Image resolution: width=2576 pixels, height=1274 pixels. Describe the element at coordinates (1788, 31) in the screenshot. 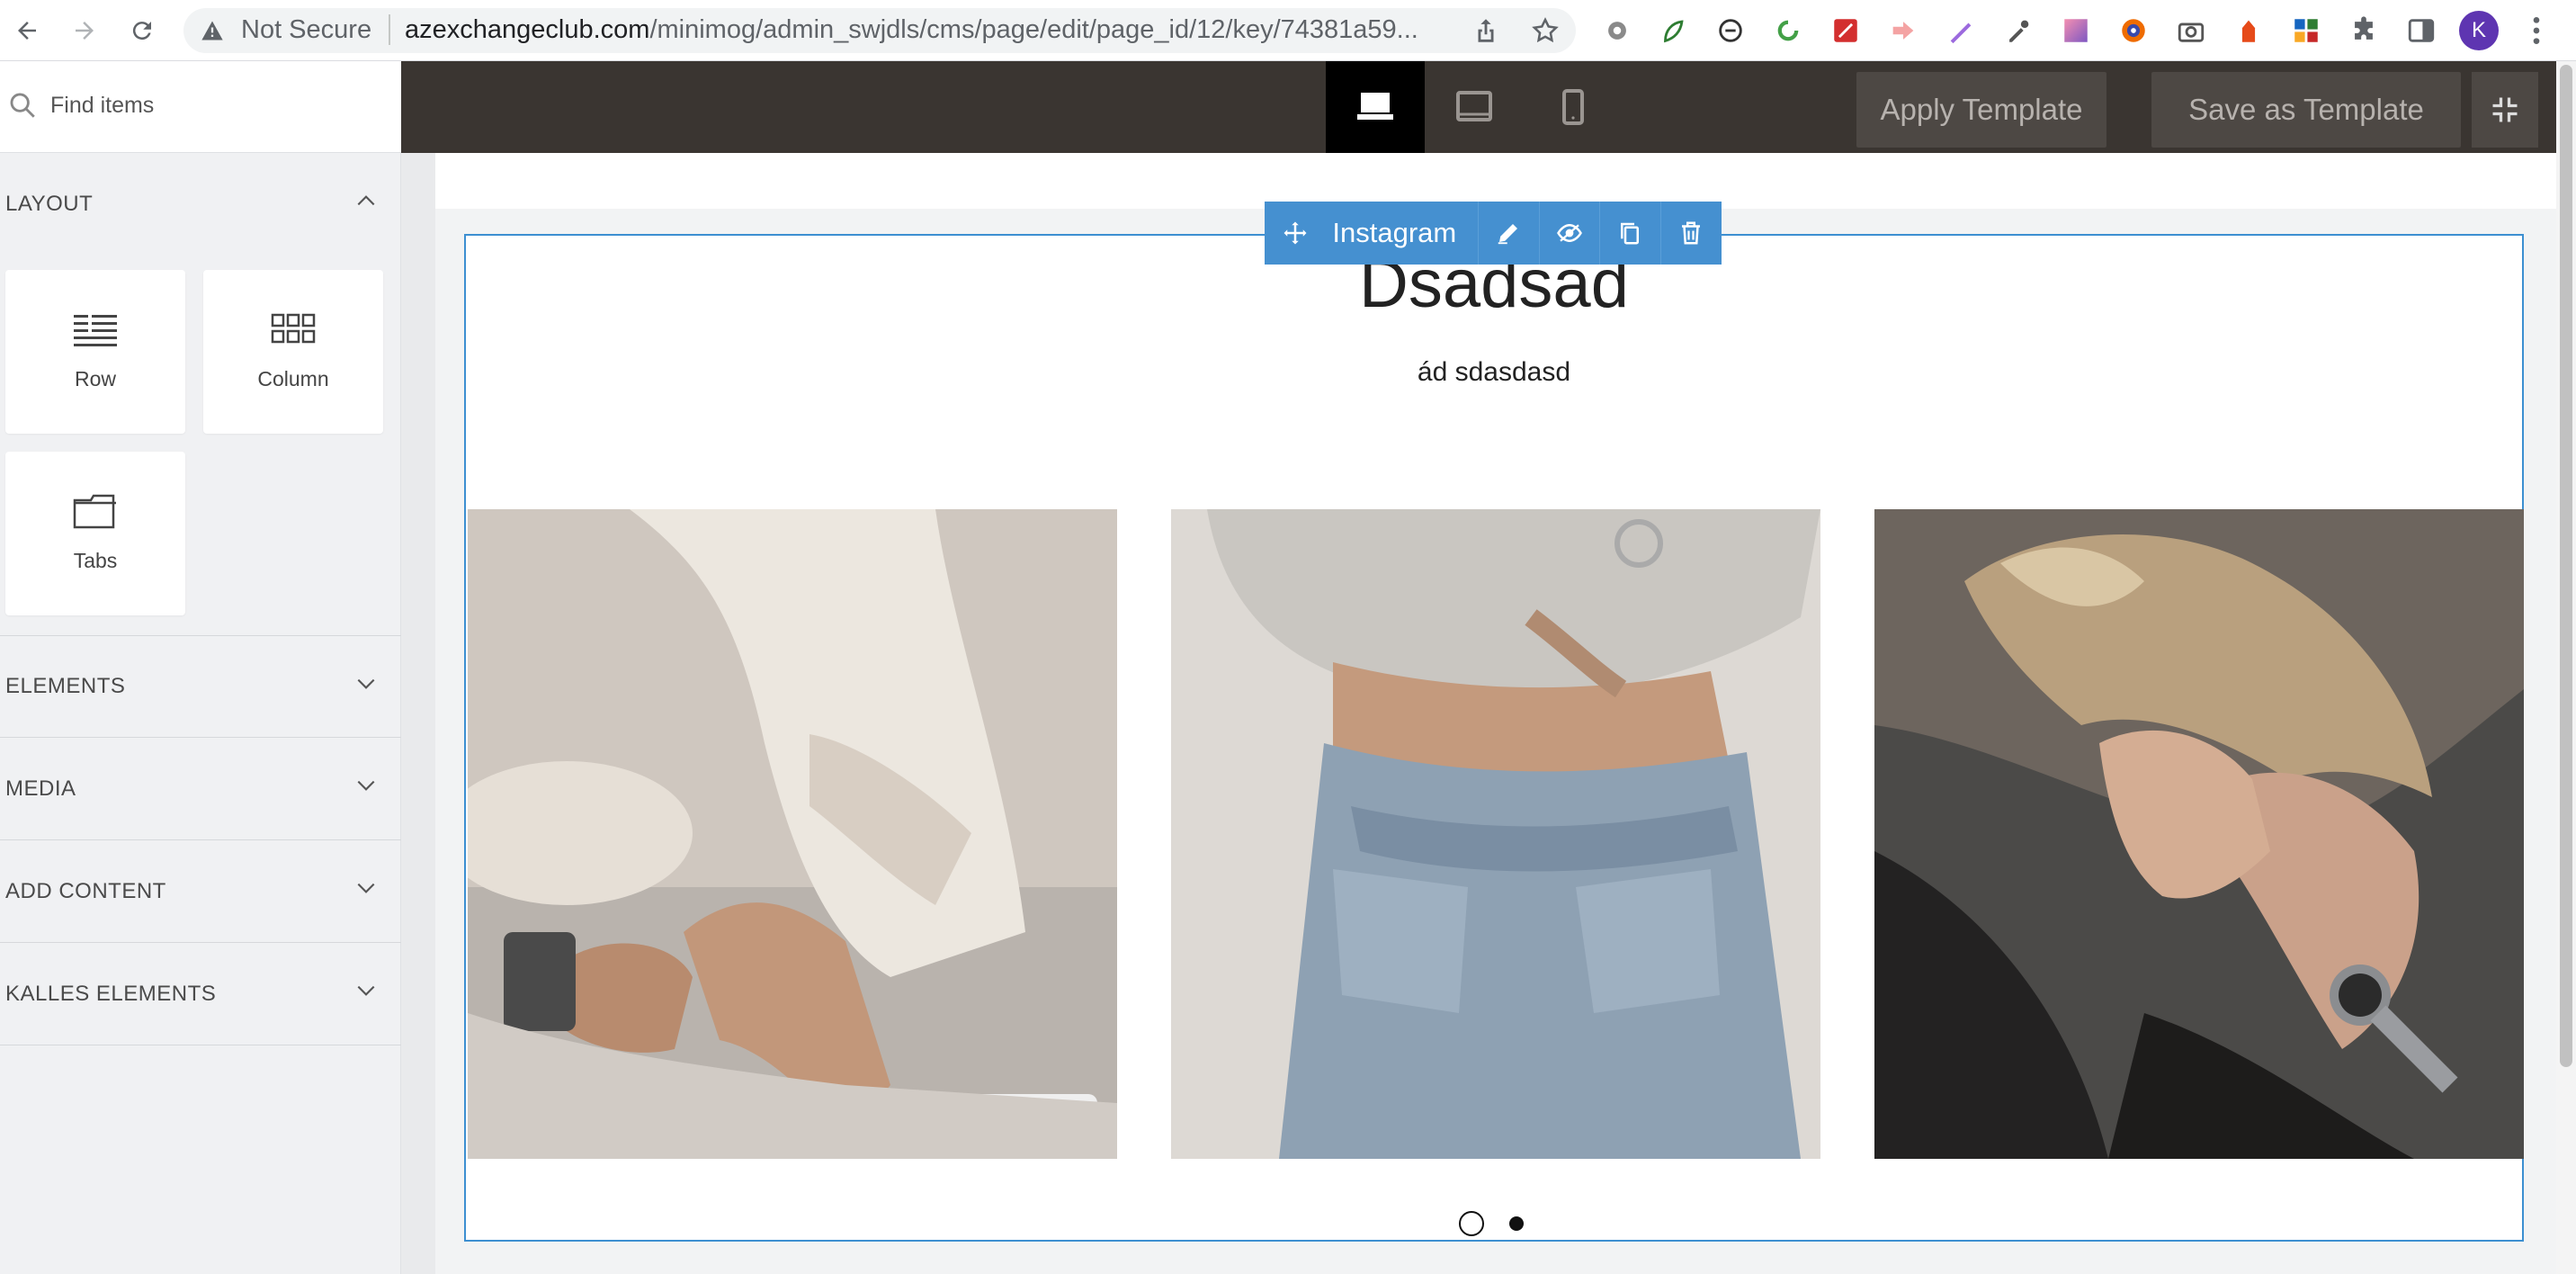

I see `refresh-extension-icon` at that location.